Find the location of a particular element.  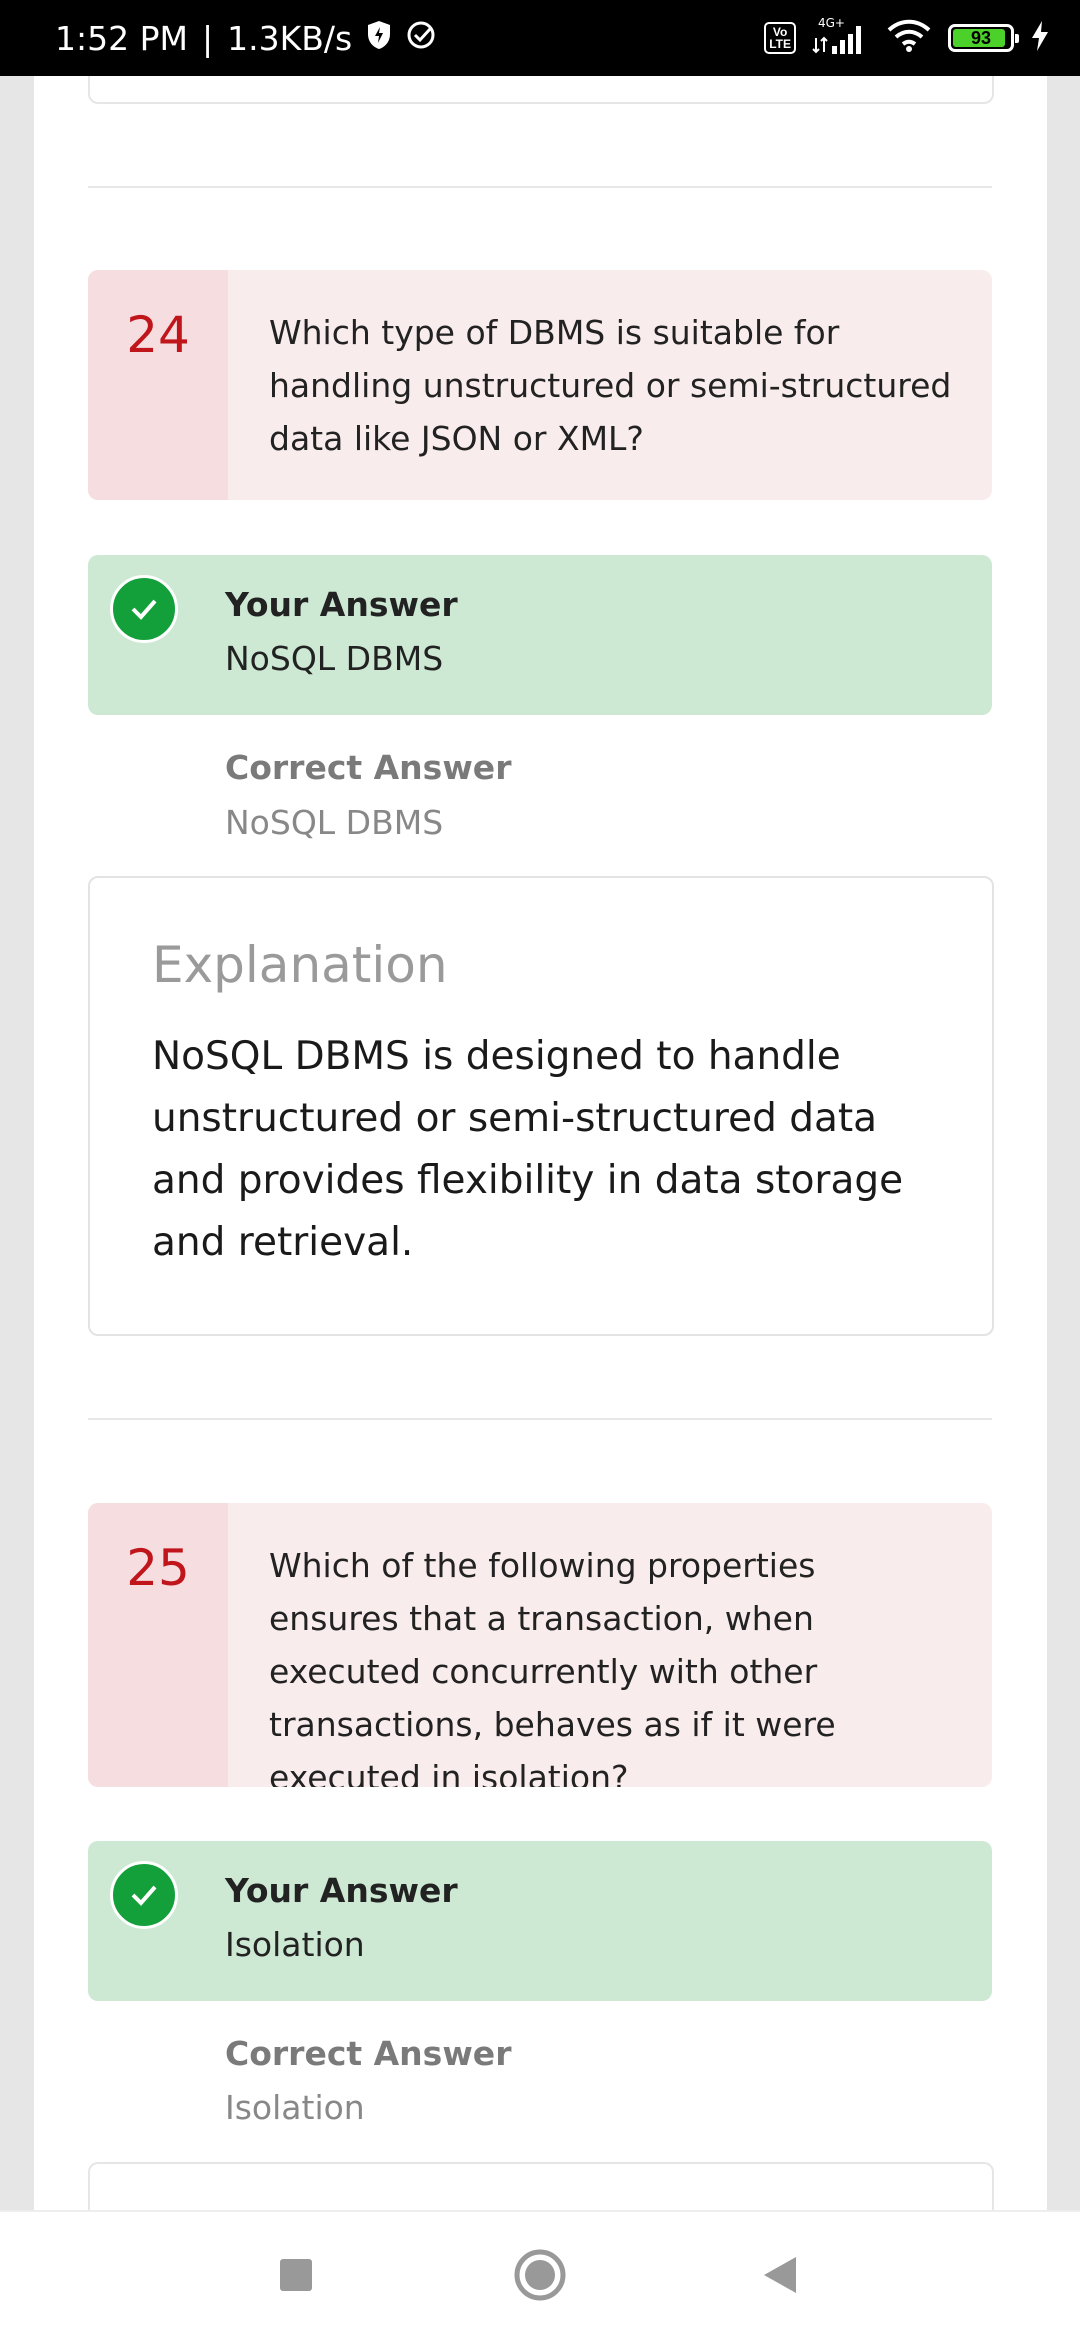

network-type-label: 4G+ is located at coordinates (831, 23).